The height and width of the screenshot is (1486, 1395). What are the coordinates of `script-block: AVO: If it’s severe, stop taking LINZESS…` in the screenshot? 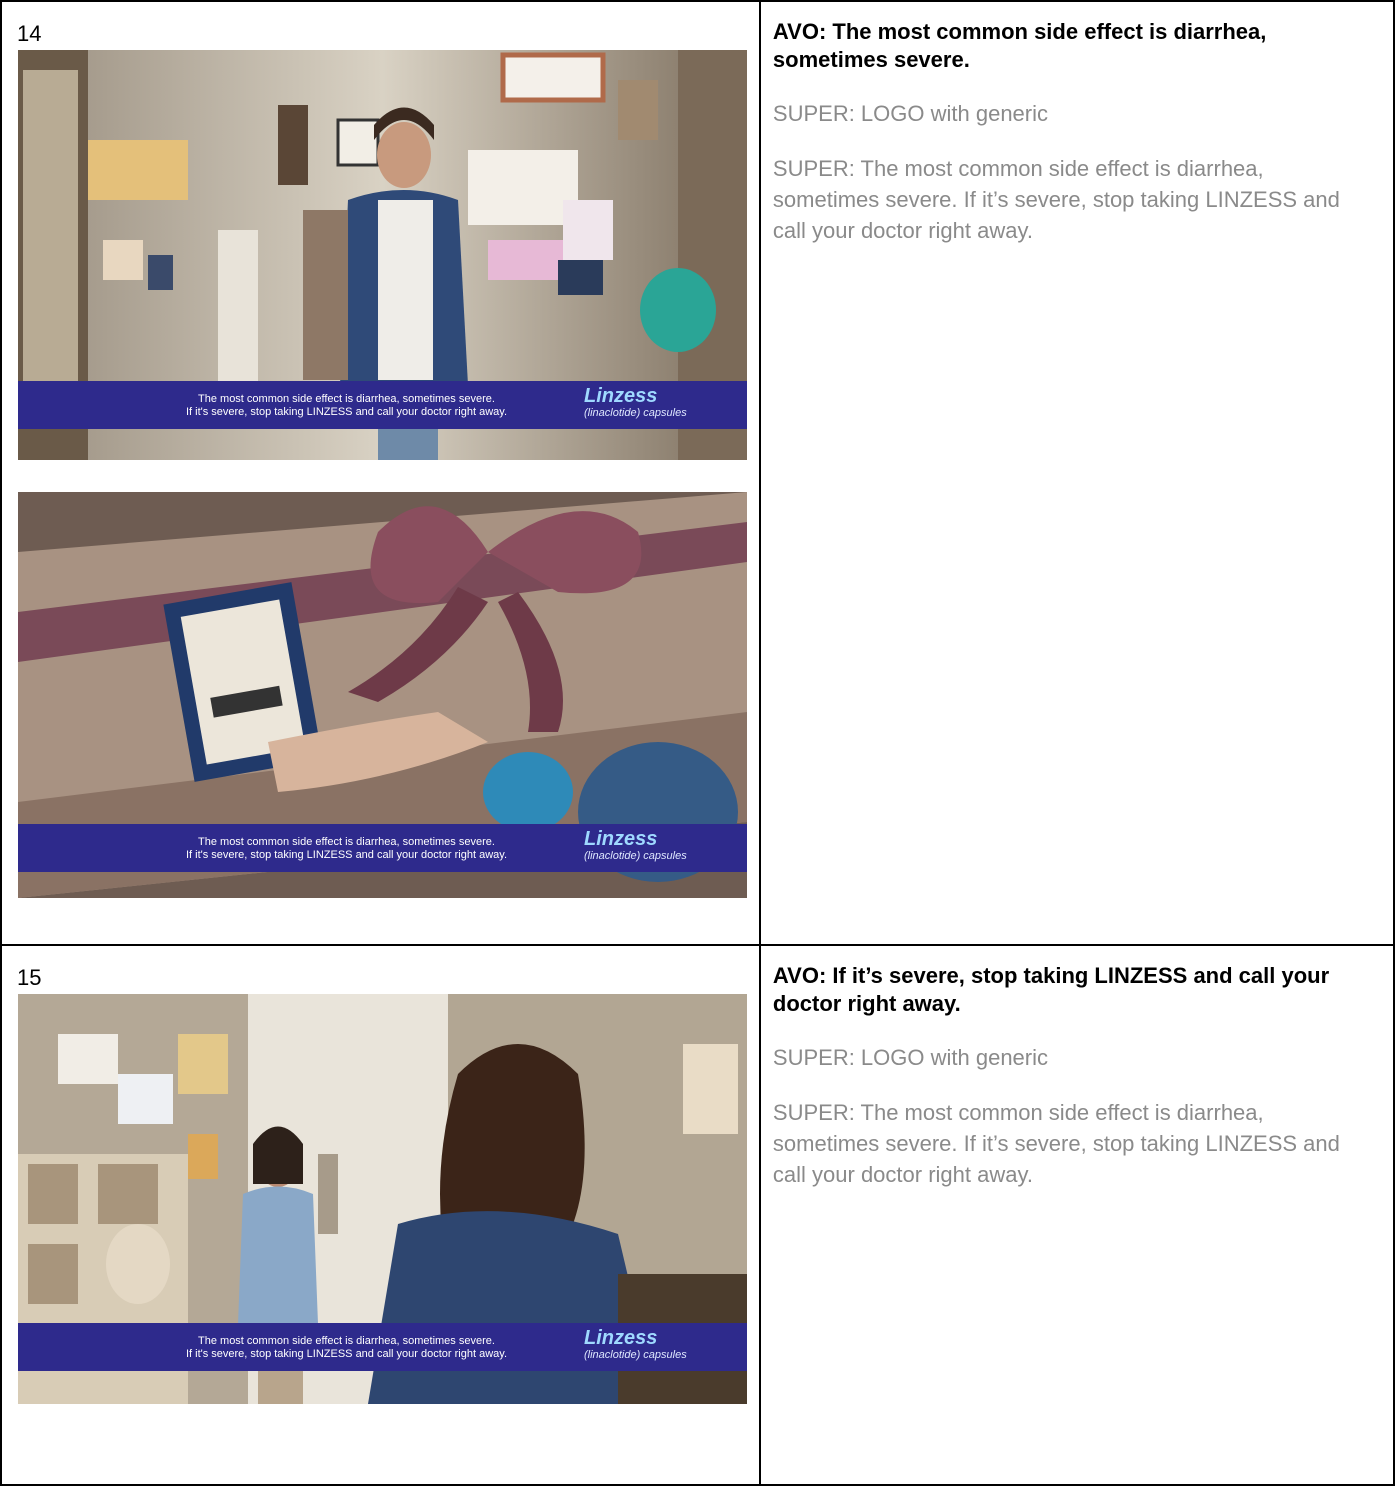 It's located at (1074, 1088).